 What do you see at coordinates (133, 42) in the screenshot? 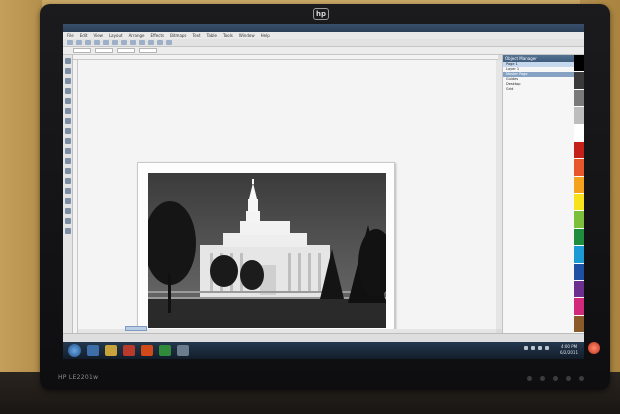
I see `undo-icon` at bounding box center [133, 42].